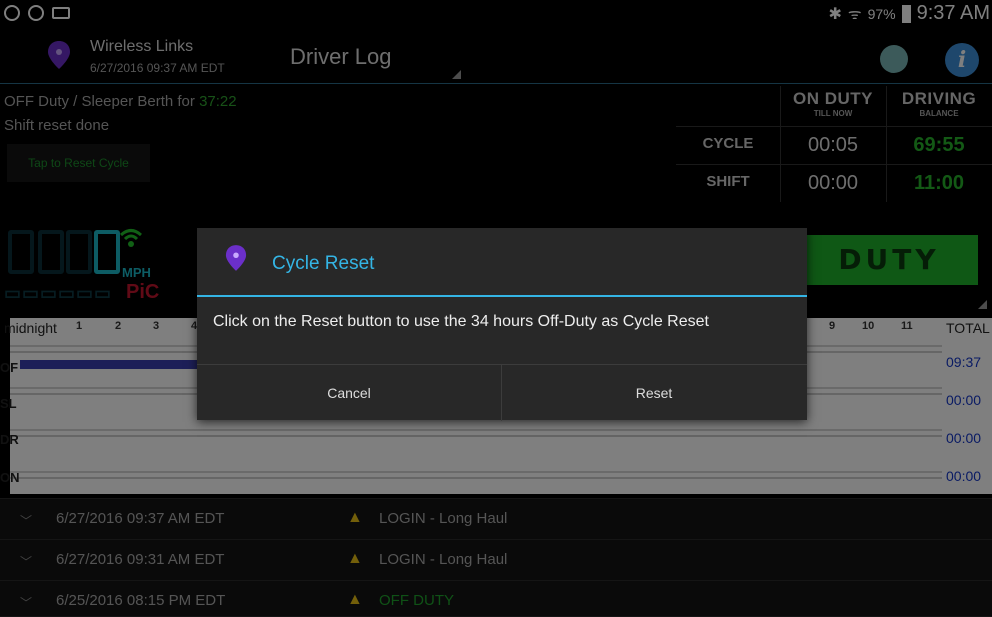 Image resolution: width=992 pixels, height=617 pixels. I want to click on dialog-divider, so click(502, 296).